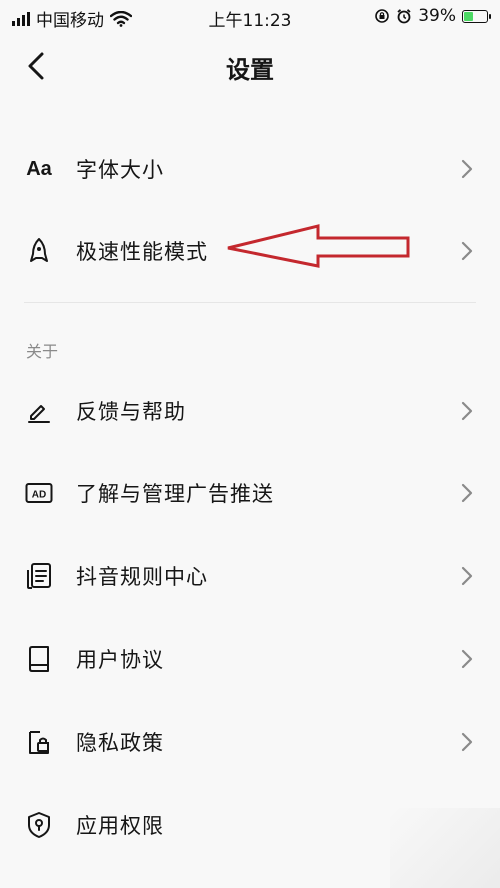 This screenshot has width=500, height=888. What do you see at coordinates (39, 825) in the screenshot?
I see `shield-icon` at bounding box center [39, 825].